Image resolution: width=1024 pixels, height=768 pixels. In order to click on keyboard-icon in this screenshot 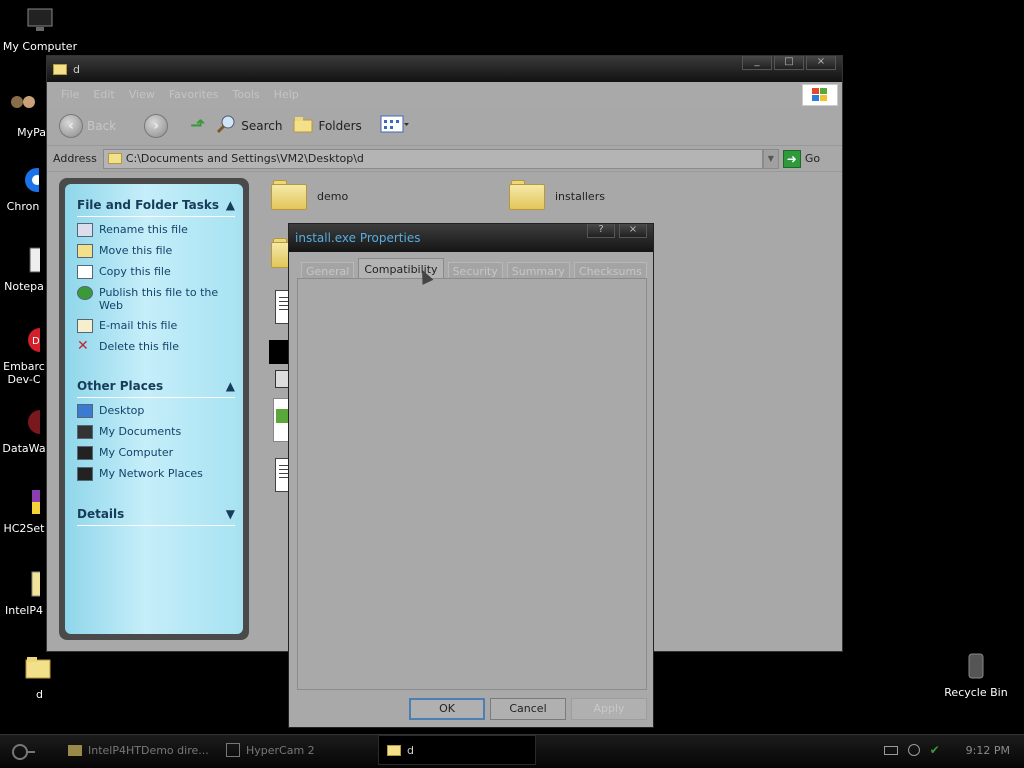, I will do `click(890, 750)`.